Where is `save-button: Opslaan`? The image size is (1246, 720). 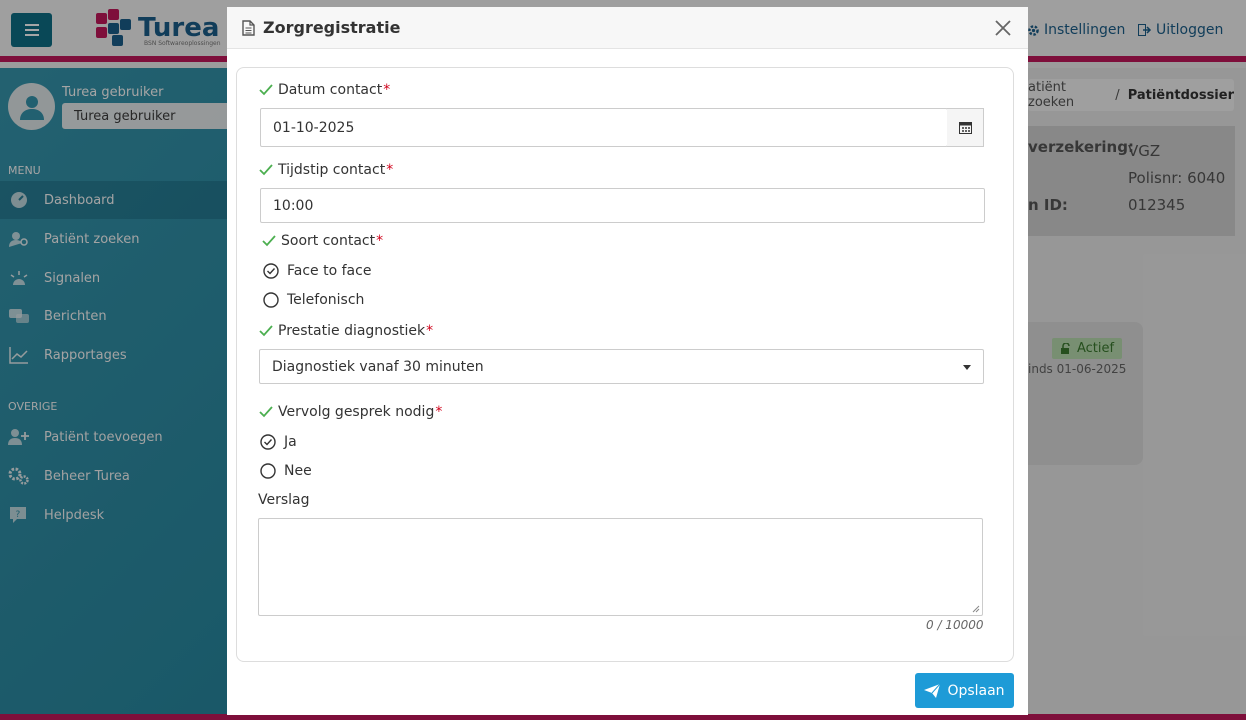 save-button: Opslaan is located at coordinates (964, 690).